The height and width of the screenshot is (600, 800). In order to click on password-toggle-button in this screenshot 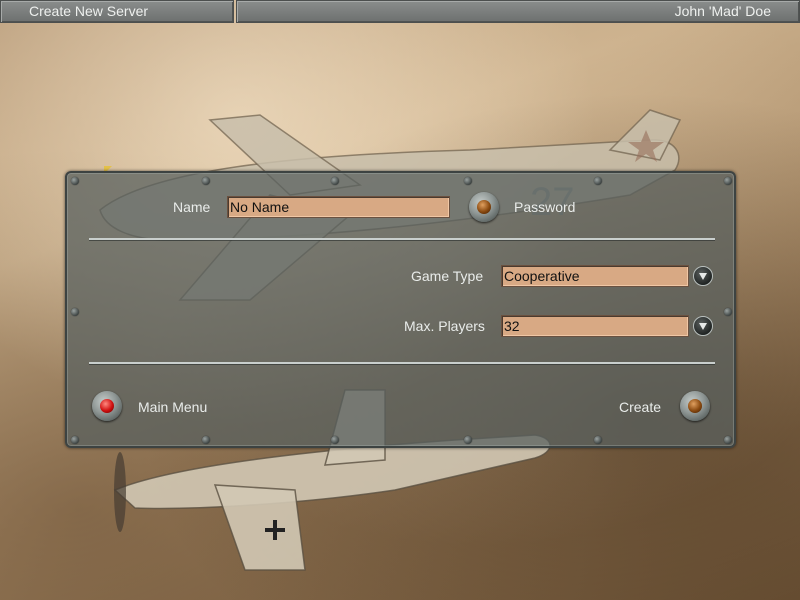, I will do `click(484, 207)`.